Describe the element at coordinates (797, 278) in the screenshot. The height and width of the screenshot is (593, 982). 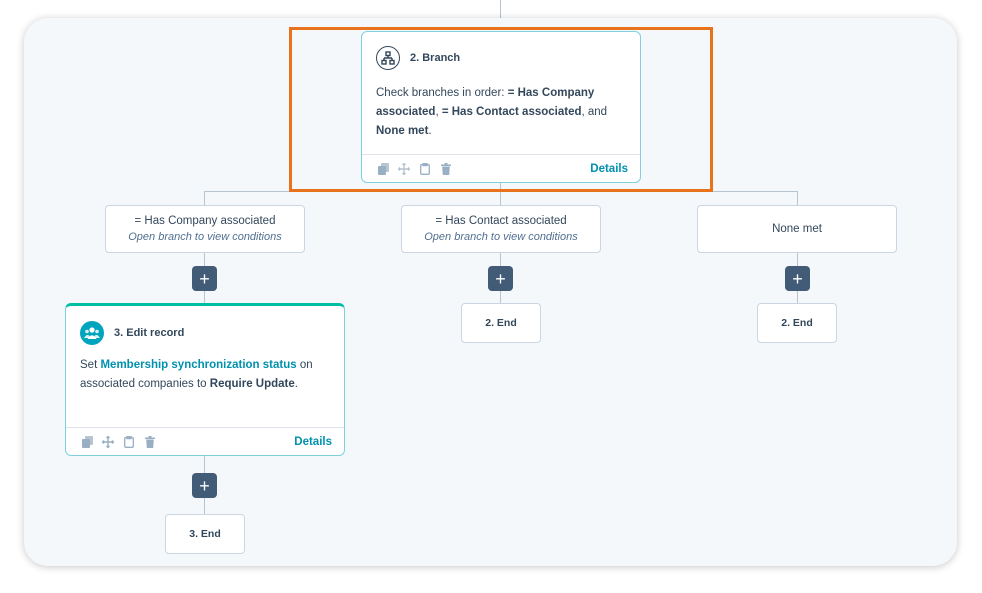
I see `add-action-button-branch-3: +` at that location.